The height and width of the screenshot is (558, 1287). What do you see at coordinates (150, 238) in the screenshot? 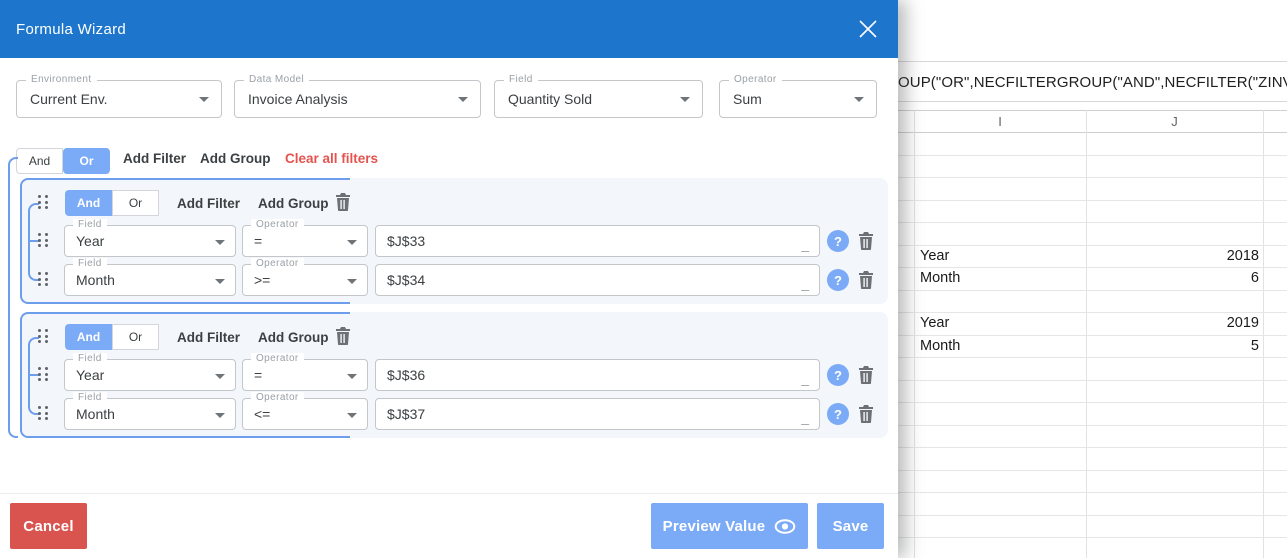
I see `group1-filter1-field-select: Field Year` at bounding box center [150, 238].